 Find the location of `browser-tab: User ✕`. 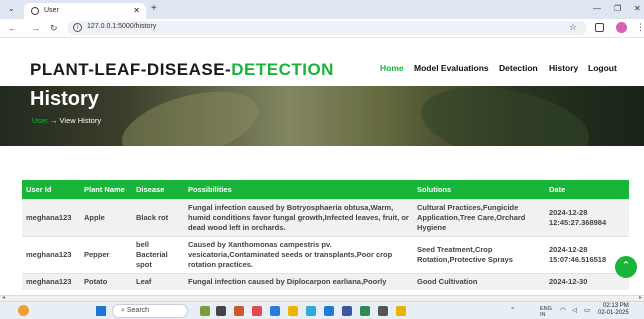

browser-tab: User ✕ is located at coordinates (85, 11).